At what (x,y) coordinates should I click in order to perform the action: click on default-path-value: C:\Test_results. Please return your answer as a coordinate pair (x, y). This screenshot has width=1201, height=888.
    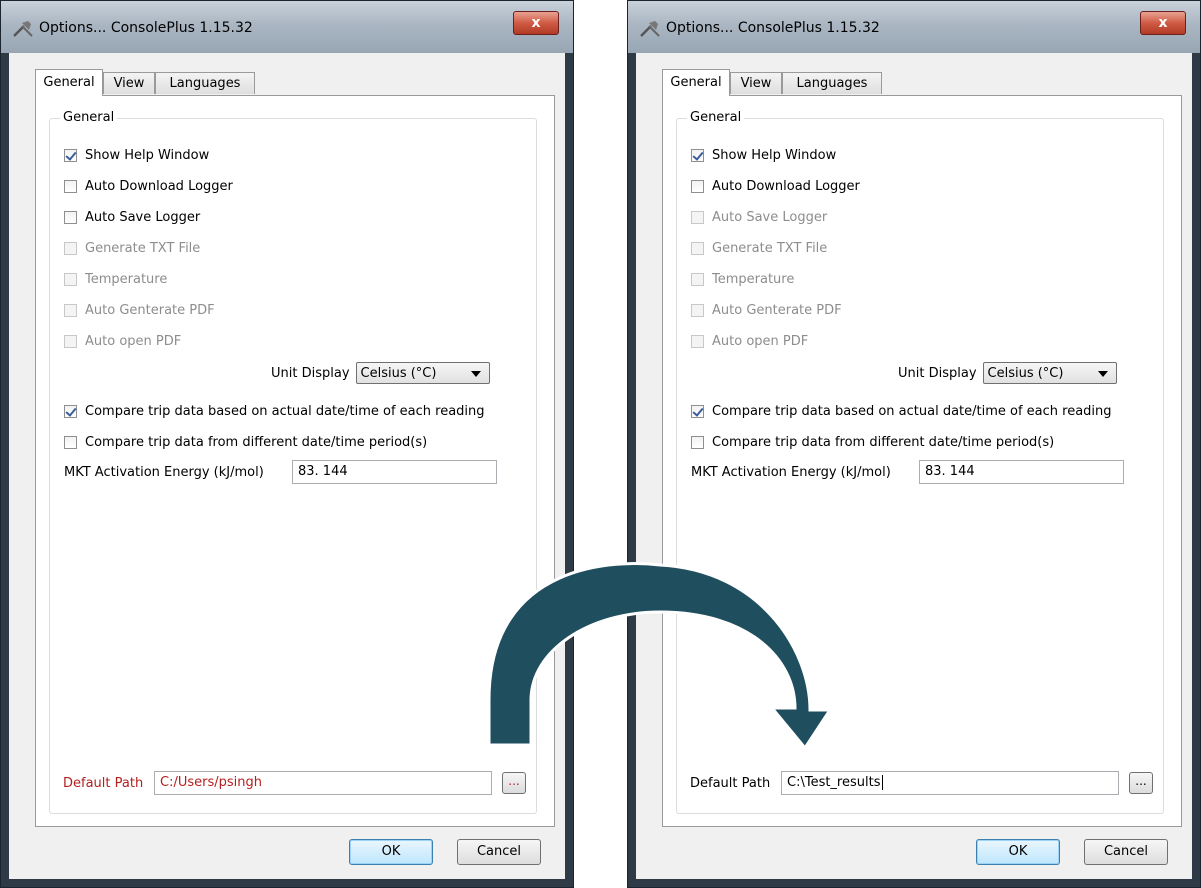
    Looking at the image, I should click on (834, 782).